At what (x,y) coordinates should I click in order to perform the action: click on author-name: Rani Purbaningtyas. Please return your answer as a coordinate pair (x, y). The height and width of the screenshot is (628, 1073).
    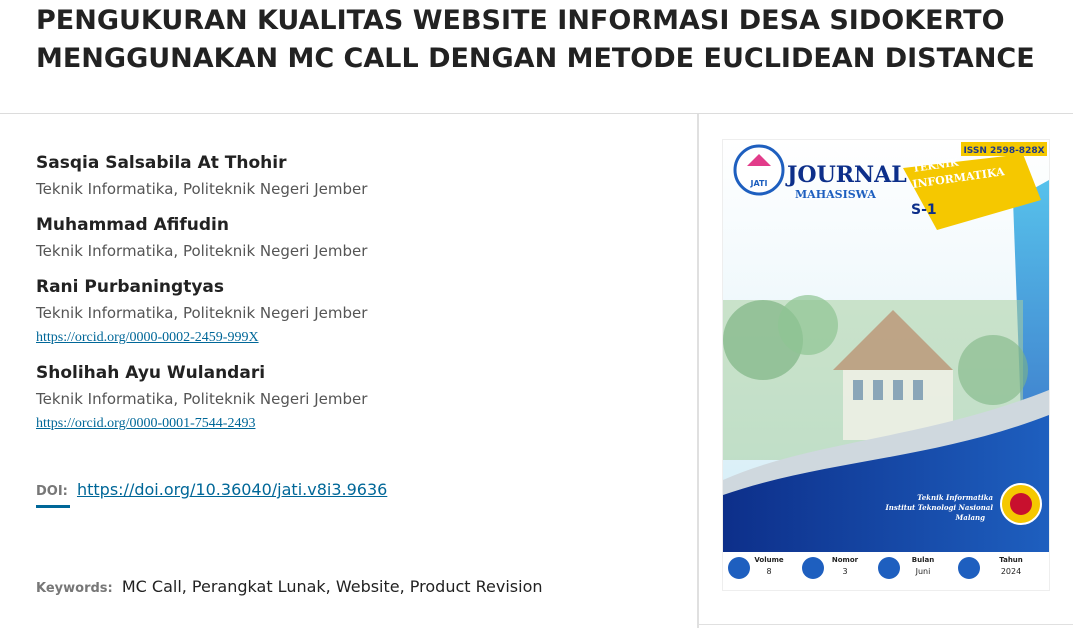
    Looking at the image, I should click on (130, 287).